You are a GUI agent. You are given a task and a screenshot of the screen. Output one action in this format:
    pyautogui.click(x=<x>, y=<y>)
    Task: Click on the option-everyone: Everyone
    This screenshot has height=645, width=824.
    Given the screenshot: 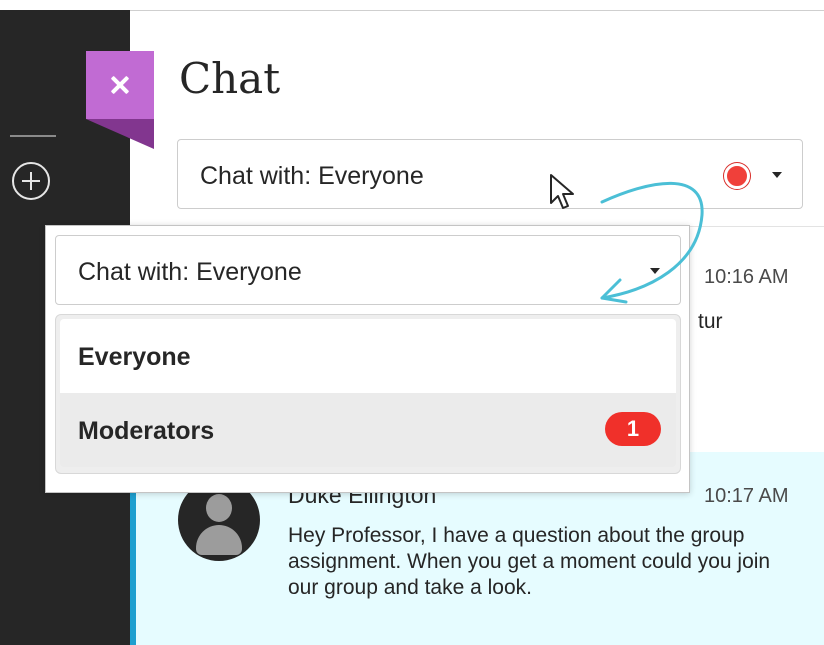 What is the action you would take?
    pyautogui.click(x=368, y=356)
    